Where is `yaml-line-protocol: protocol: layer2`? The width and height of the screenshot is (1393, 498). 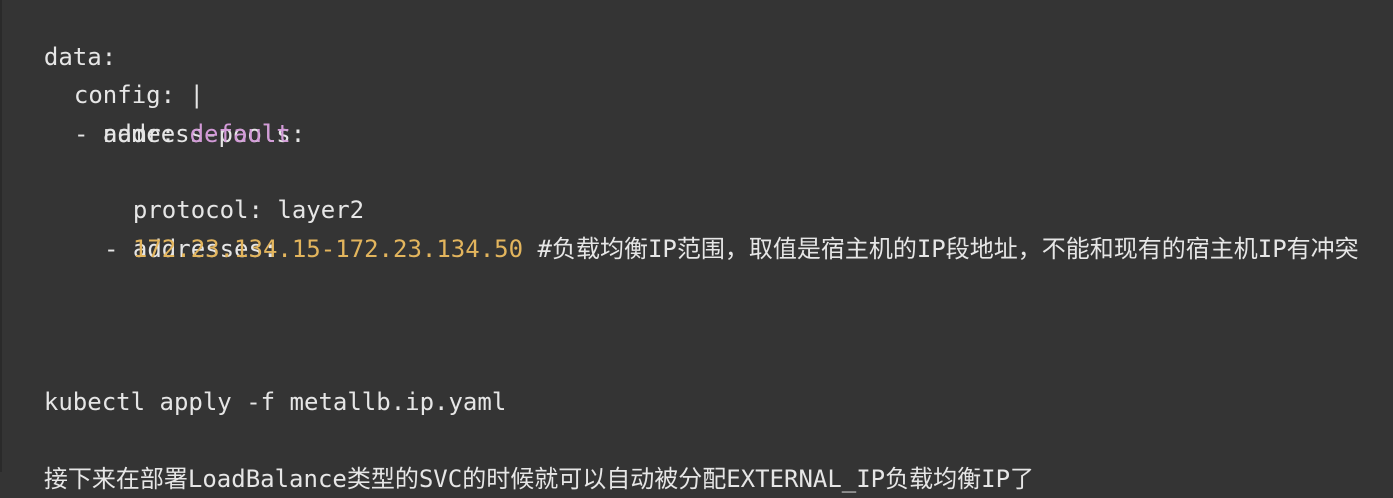 yaml-line-protocol: protocol: layer2 is located at coordinates (189, 188).